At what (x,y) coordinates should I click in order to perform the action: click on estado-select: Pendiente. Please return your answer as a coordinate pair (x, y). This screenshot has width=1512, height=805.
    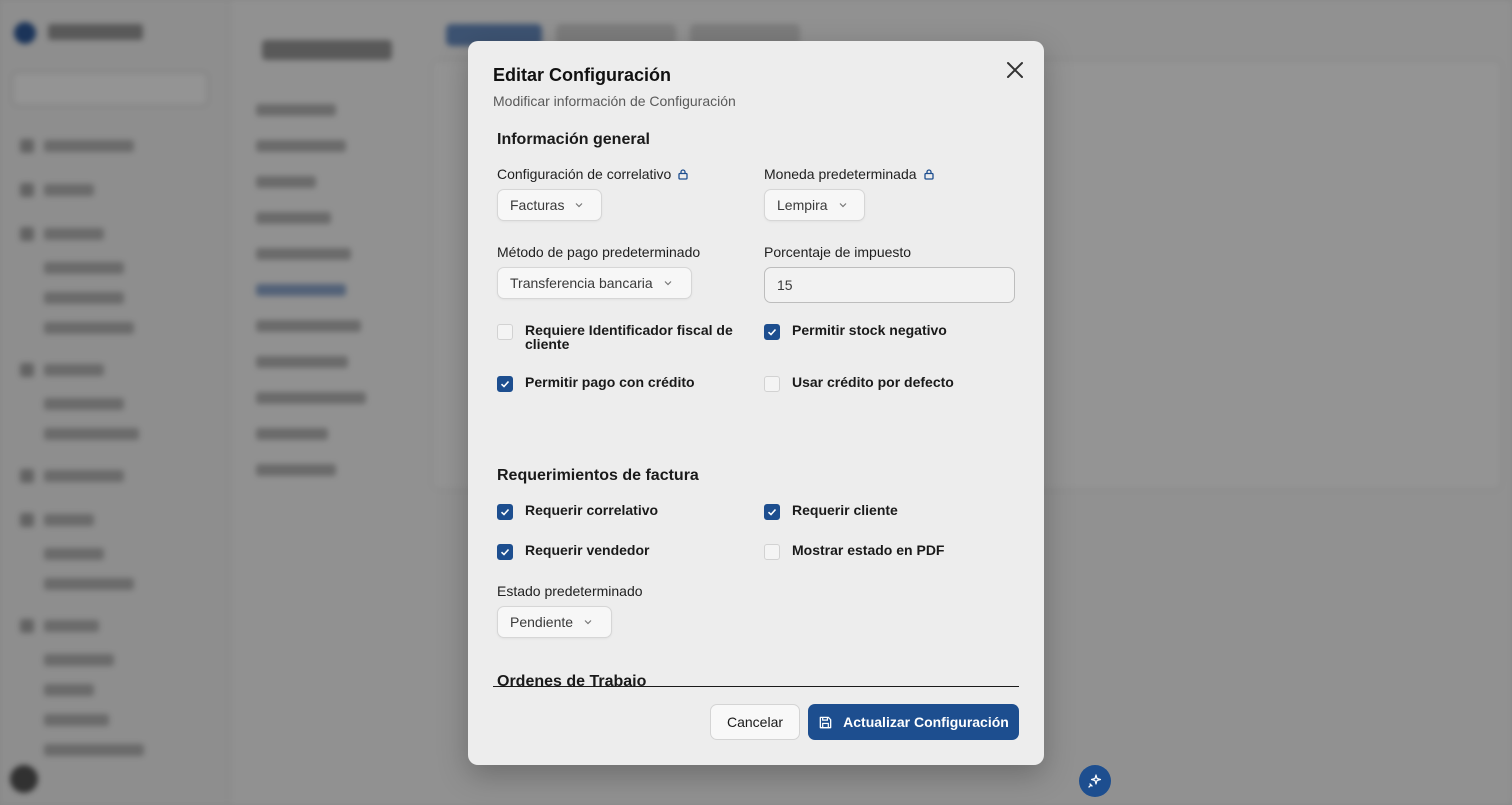
    Looking at the image, I should click on (554, 622).